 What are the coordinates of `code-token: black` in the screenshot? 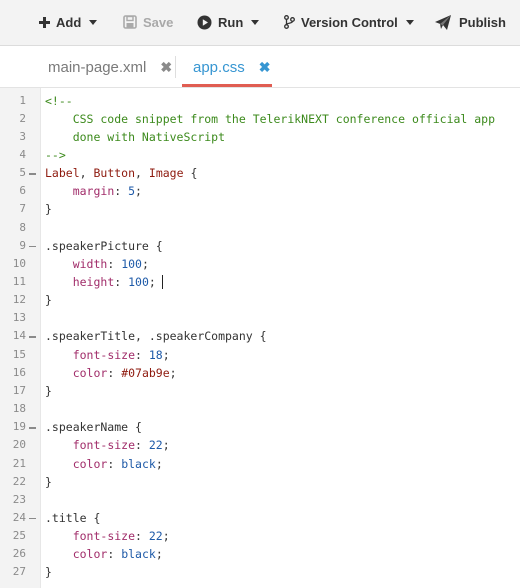 It's located at (138, 554).